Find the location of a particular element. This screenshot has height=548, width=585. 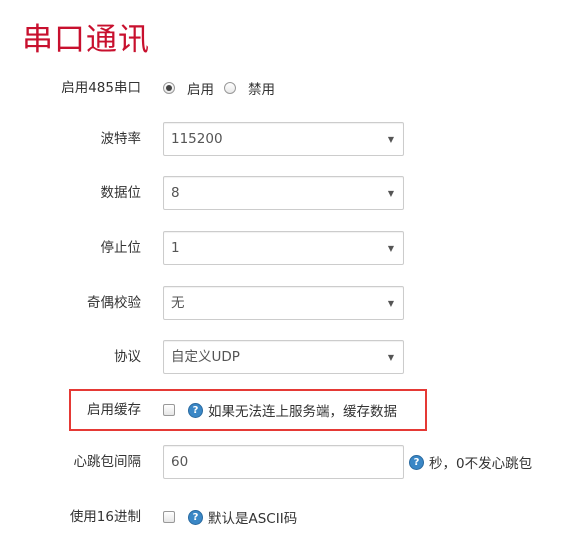

page-title: 串口通讯 is located at coordinates (86, 40).